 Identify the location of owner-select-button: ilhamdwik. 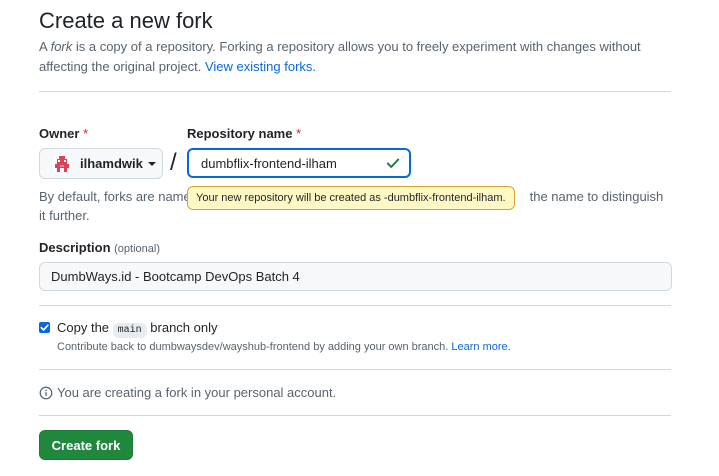
(101, 163).